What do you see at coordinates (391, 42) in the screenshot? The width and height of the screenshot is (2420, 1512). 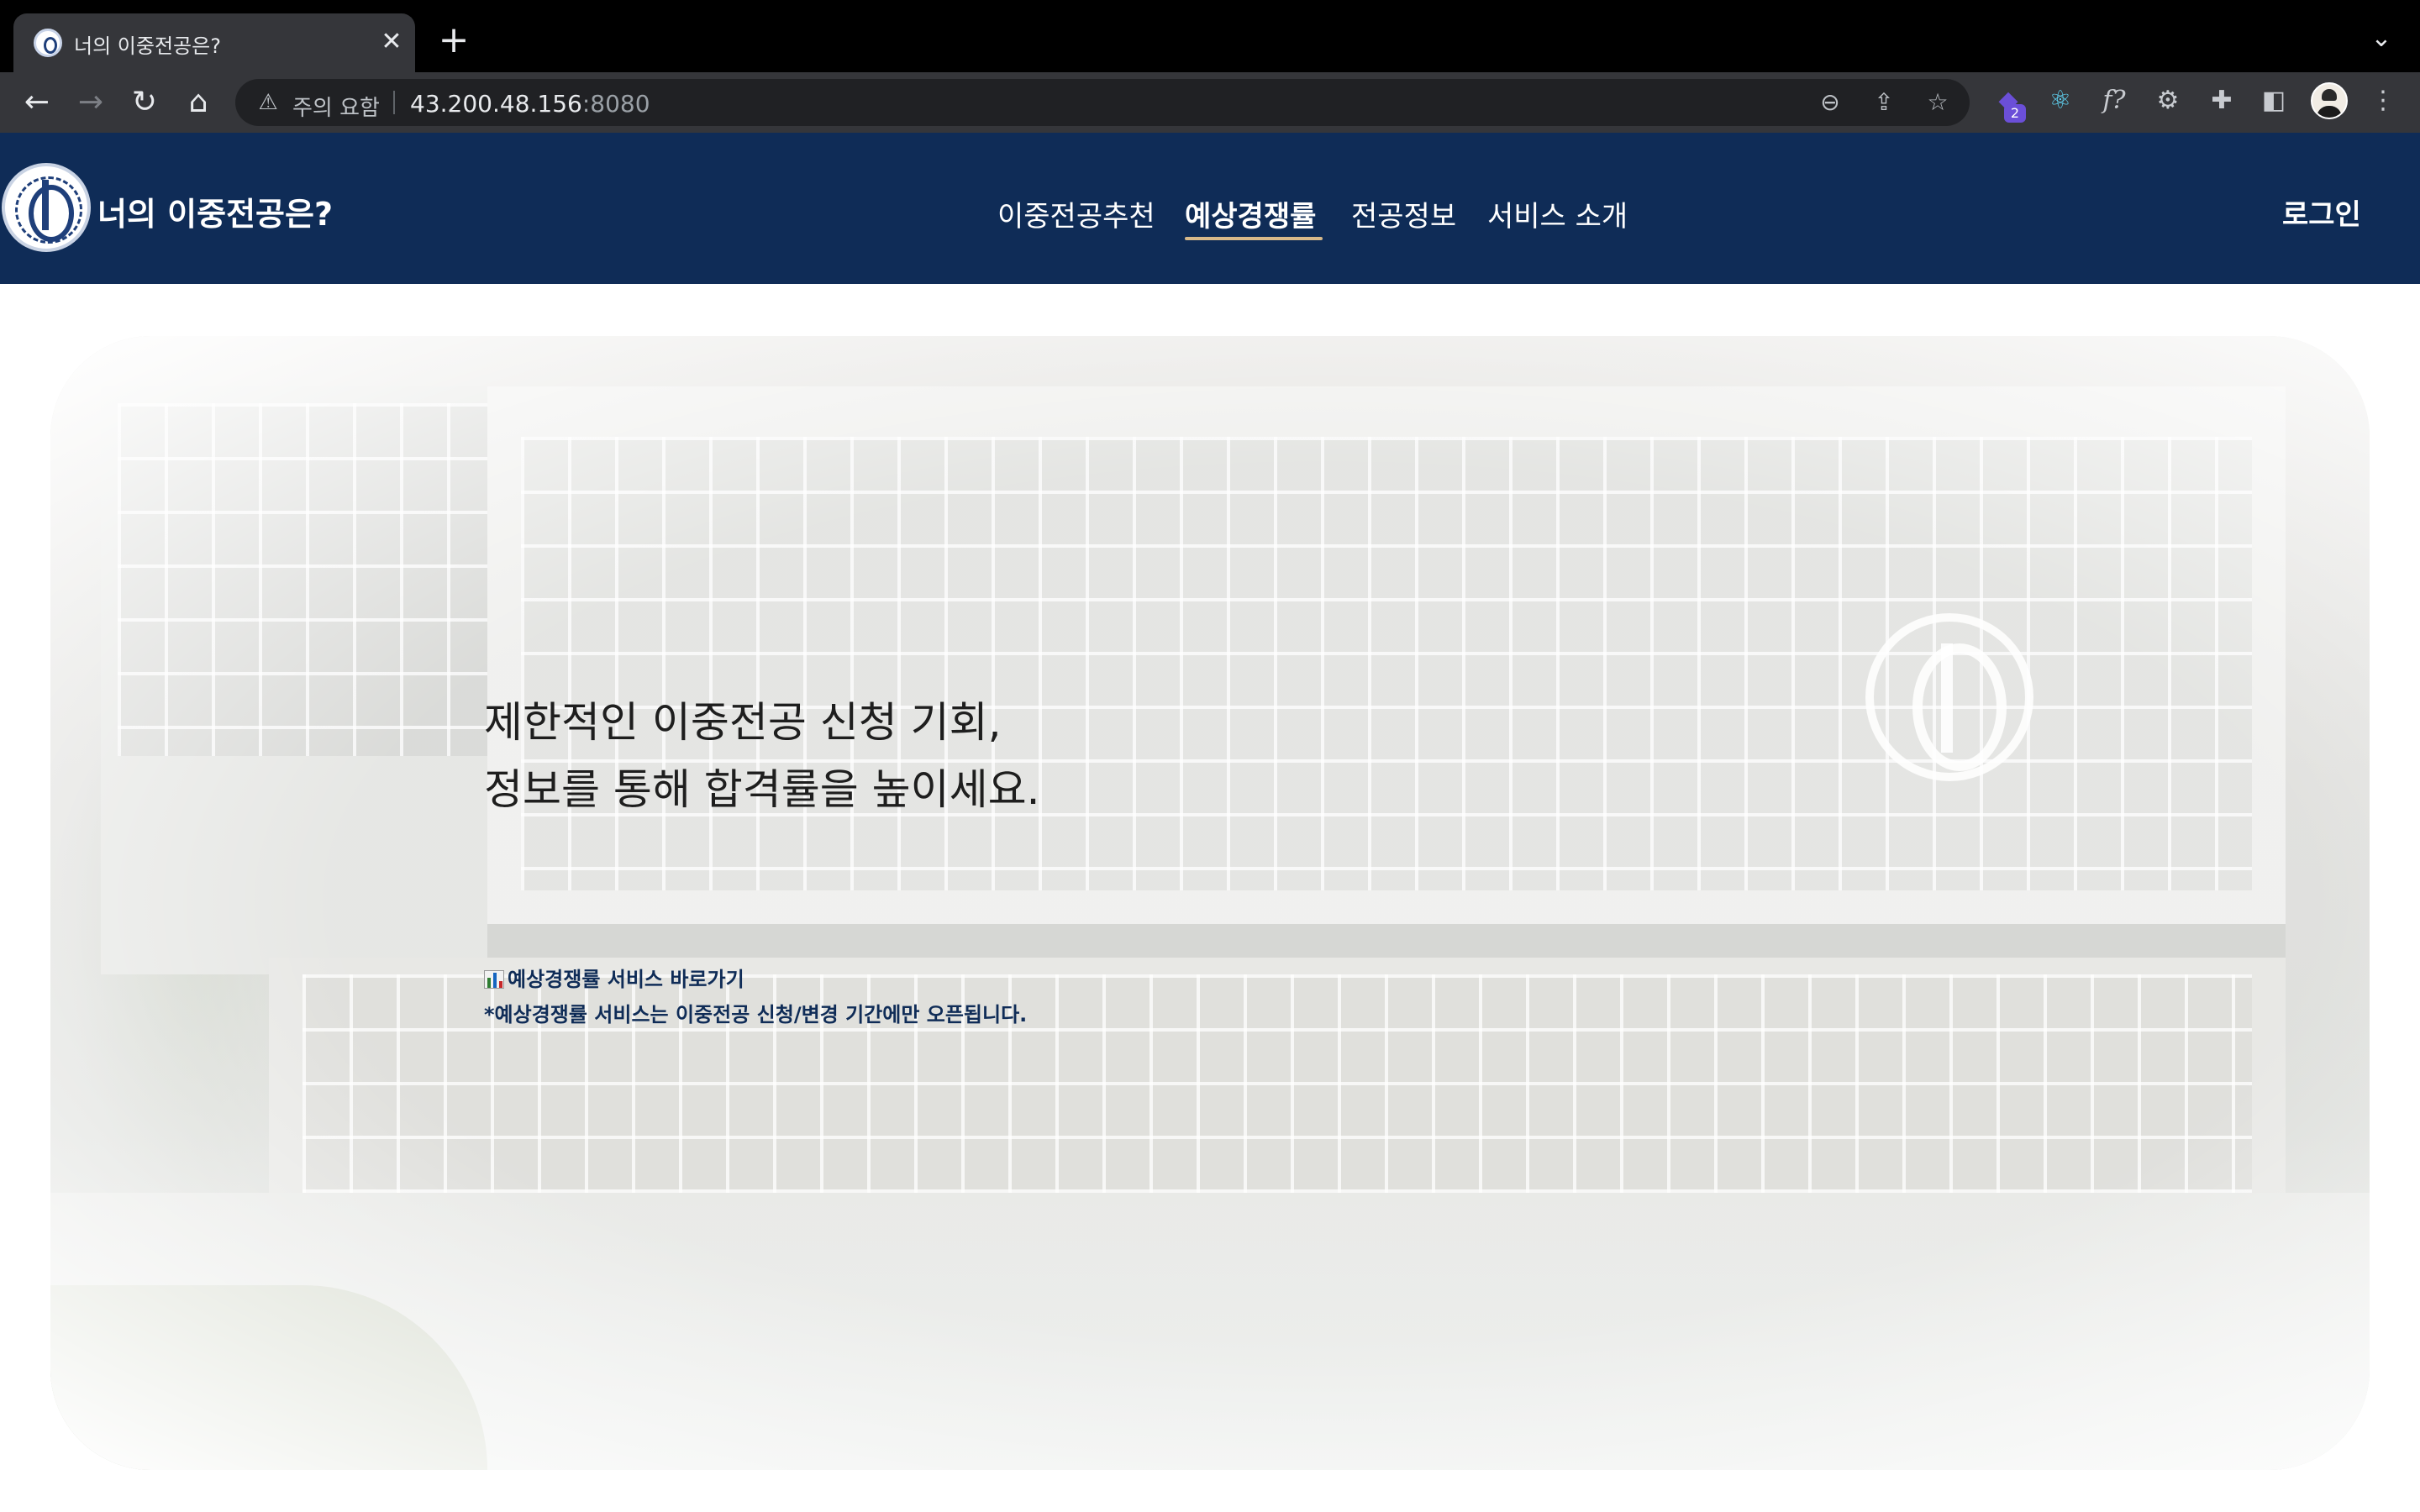 I see `tab-close-icon: ✕` at bounding box center [391, 42].